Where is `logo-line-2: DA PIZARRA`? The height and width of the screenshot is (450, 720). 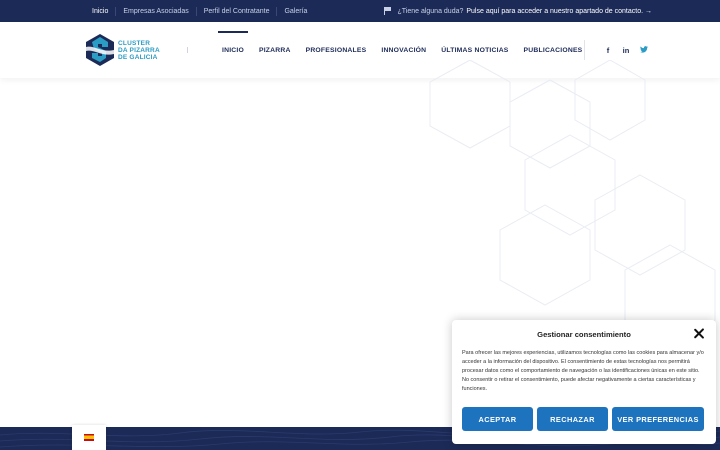
logo-line-2: DA PIZARRA is located at coordinates (139, 50).